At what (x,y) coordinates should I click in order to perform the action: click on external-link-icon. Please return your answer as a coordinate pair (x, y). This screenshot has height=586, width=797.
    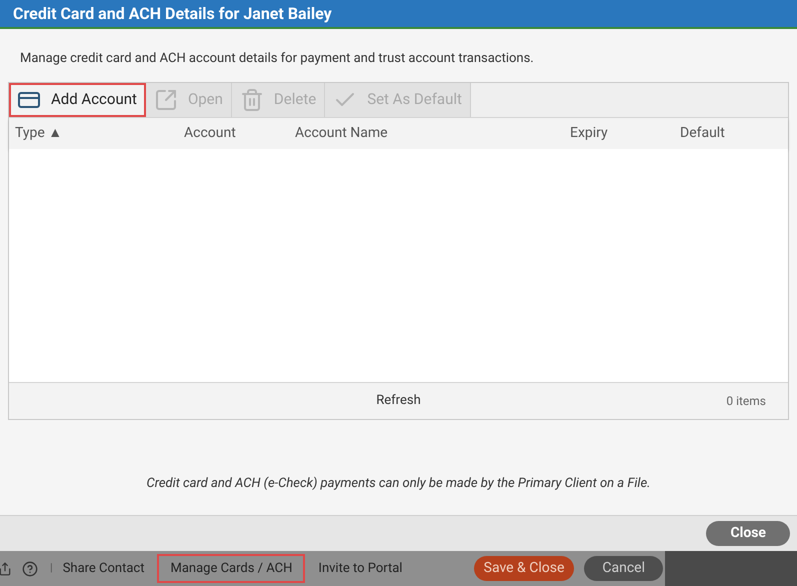
    Looking at the image, I should click on (166, 100).